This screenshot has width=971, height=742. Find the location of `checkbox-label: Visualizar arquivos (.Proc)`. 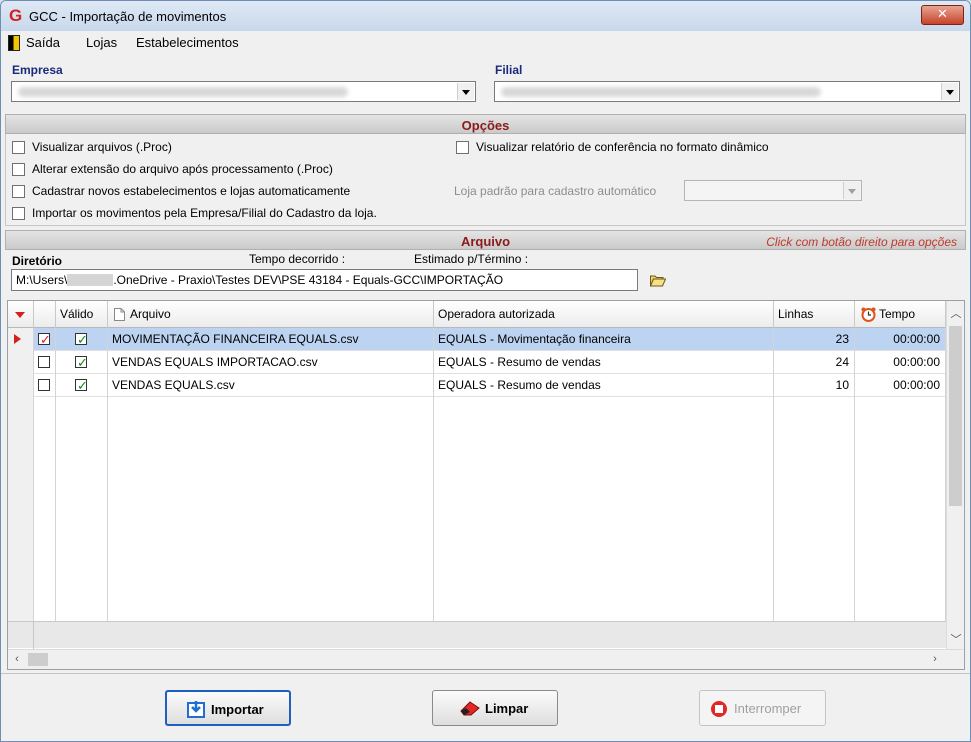

checkbox-label: Visualizar arquivos (.Proc) is located at coordinates (102, 147).